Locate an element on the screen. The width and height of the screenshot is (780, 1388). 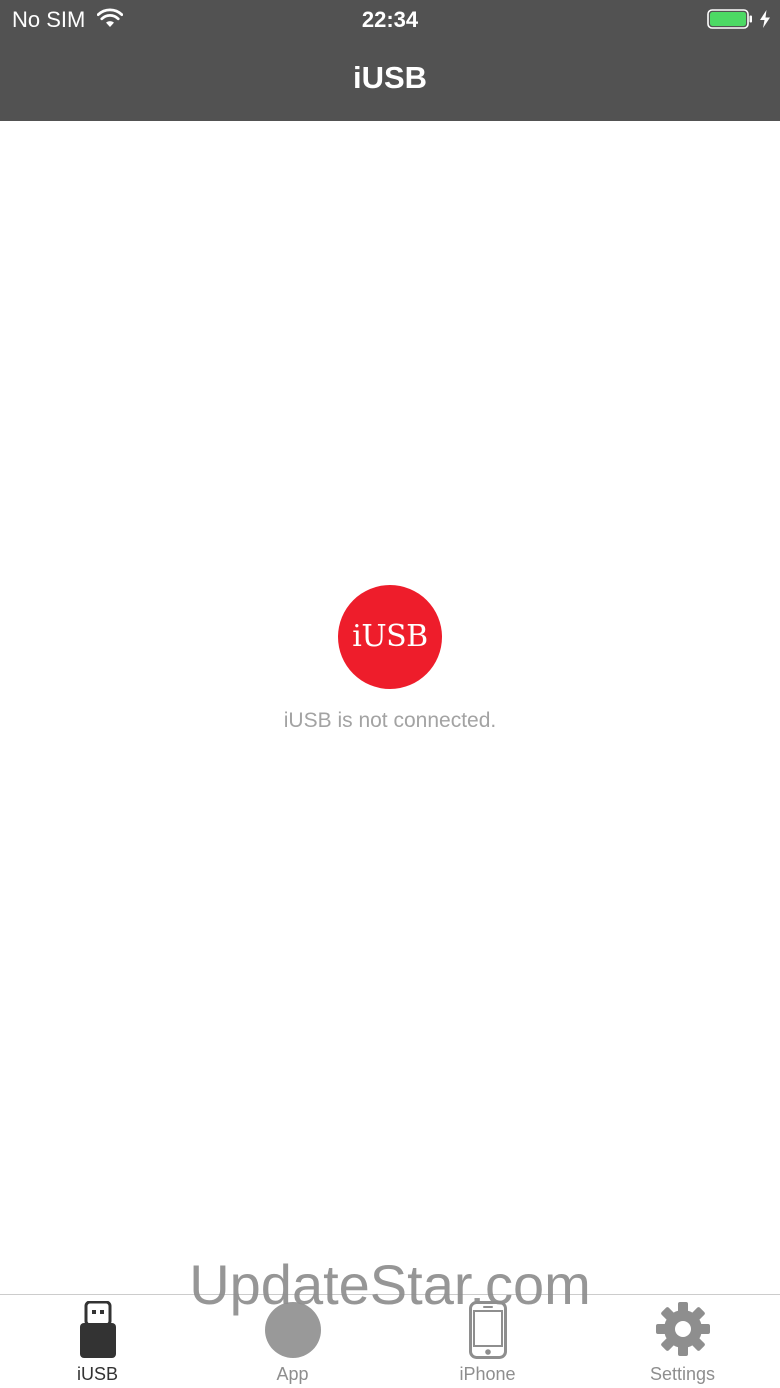
tab-label-settings: Settings is located at coordinates (682, 1374).